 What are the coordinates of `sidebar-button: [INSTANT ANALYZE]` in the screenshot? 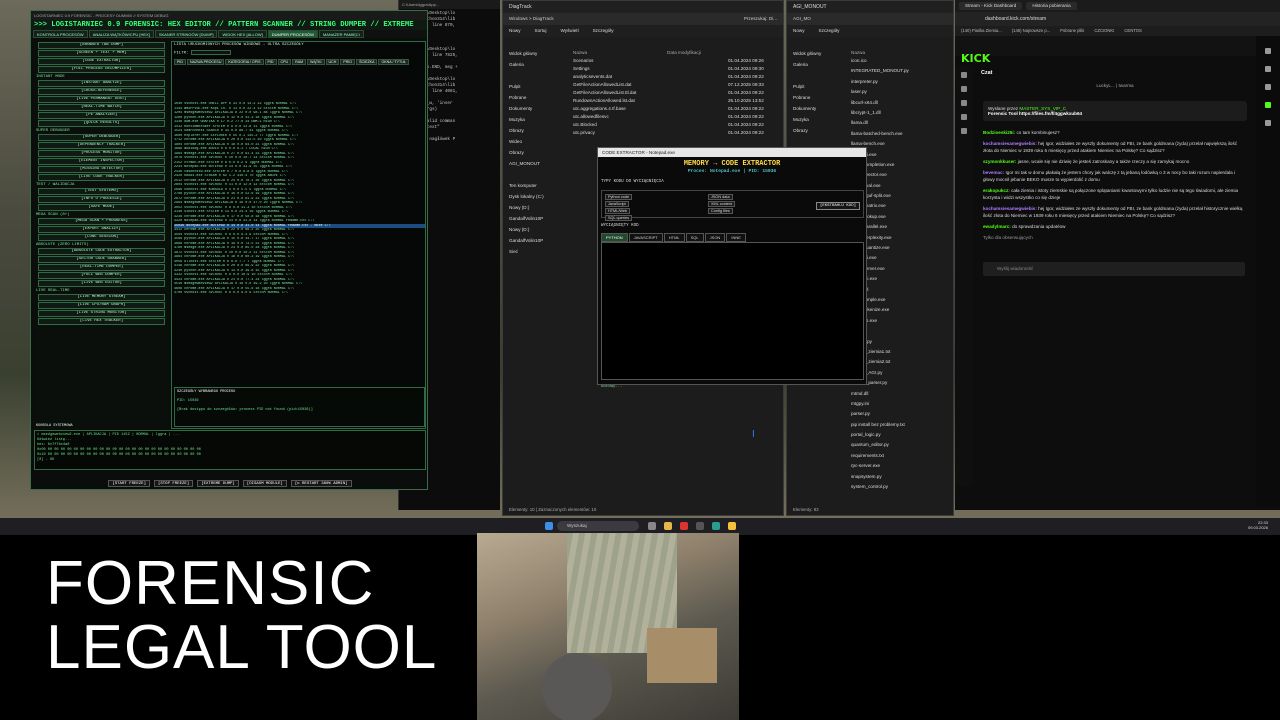 It's located at (101, 83).